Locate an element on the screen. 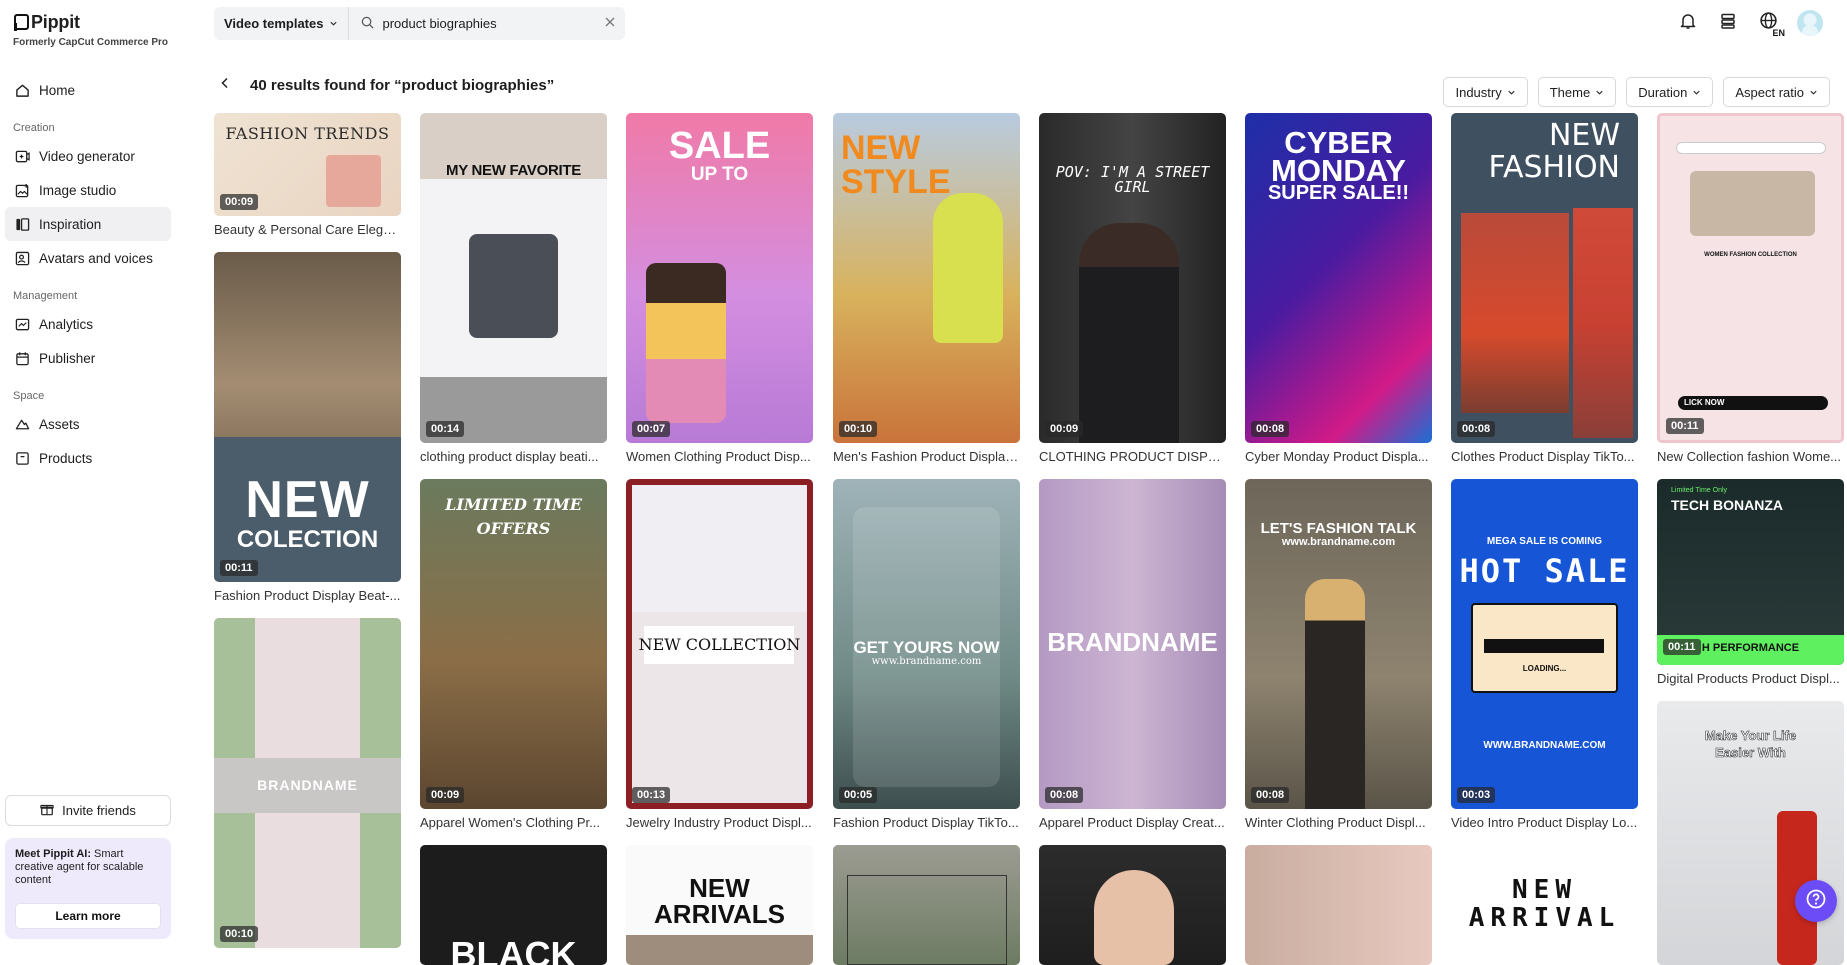 This screenshot has width=1847, height=965. template-thumbnail: NEW COLECTION 00:11 is located at coordinates (307, 417).